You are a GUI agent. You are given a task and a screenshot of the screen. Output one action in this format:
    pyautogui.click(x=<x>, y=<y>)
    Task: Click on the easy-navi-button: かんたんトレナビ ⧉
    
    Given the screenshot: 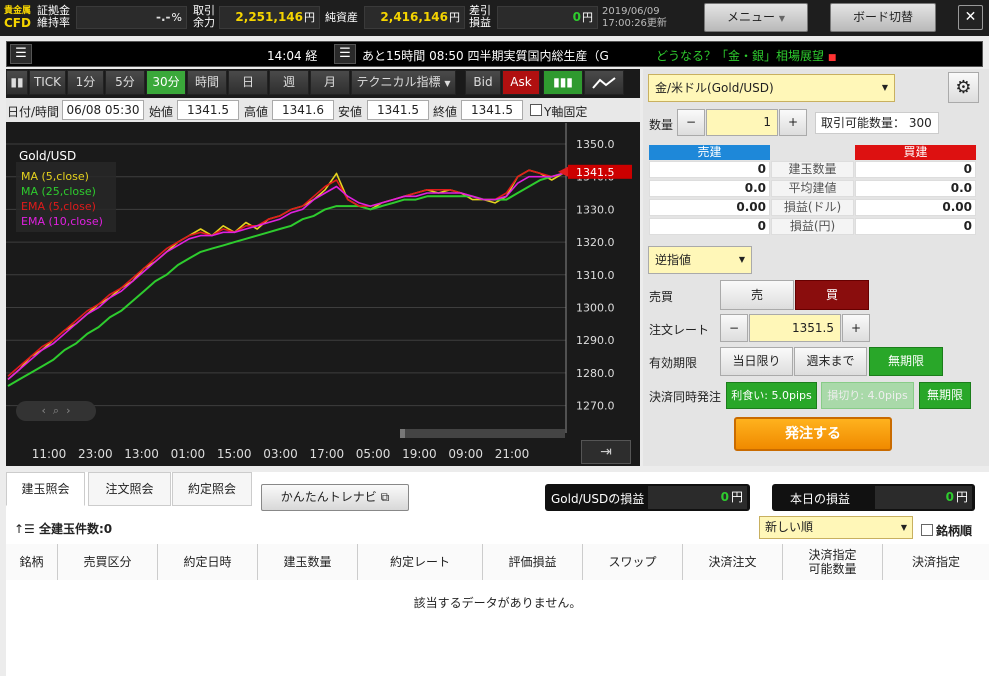 What is the action you would take?
    pyautogui.click(x=335, y=497)
    